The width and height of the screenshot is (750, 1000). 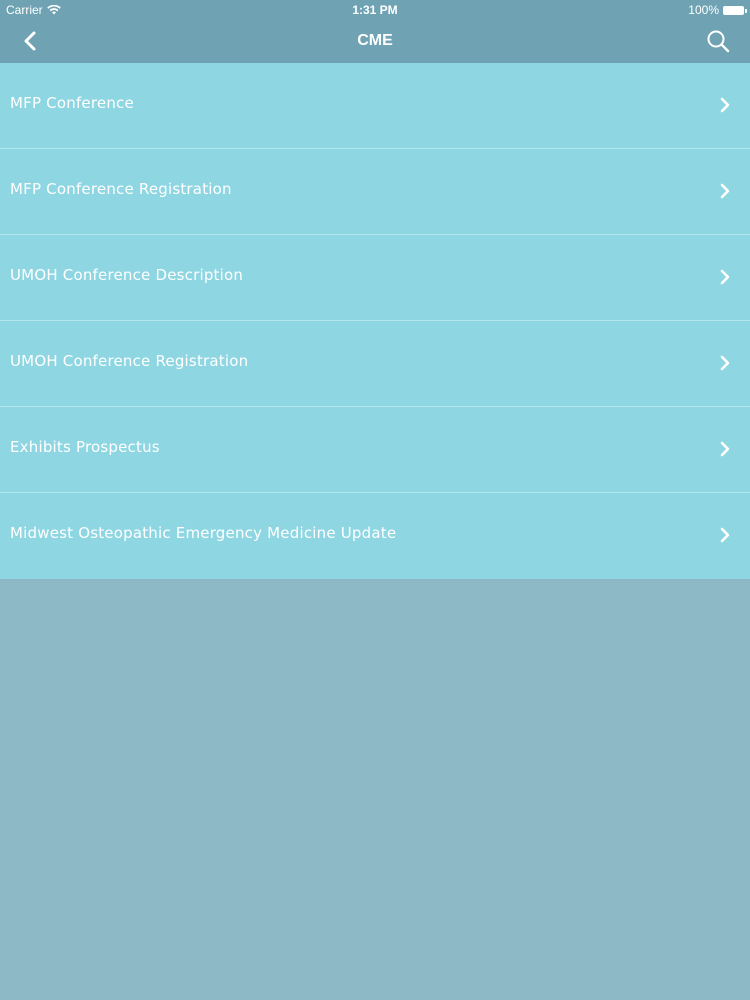 I want to click on list-item: UMOH Conference Registration, so click(x=375, y=364).